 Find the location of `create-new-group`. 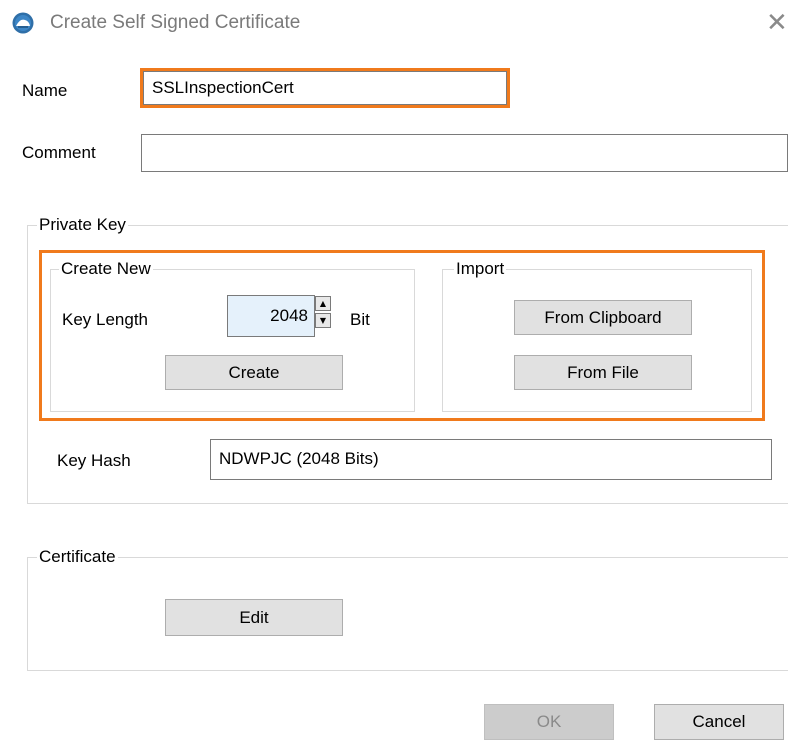

create-new-group is located at coordinates (232, 340).